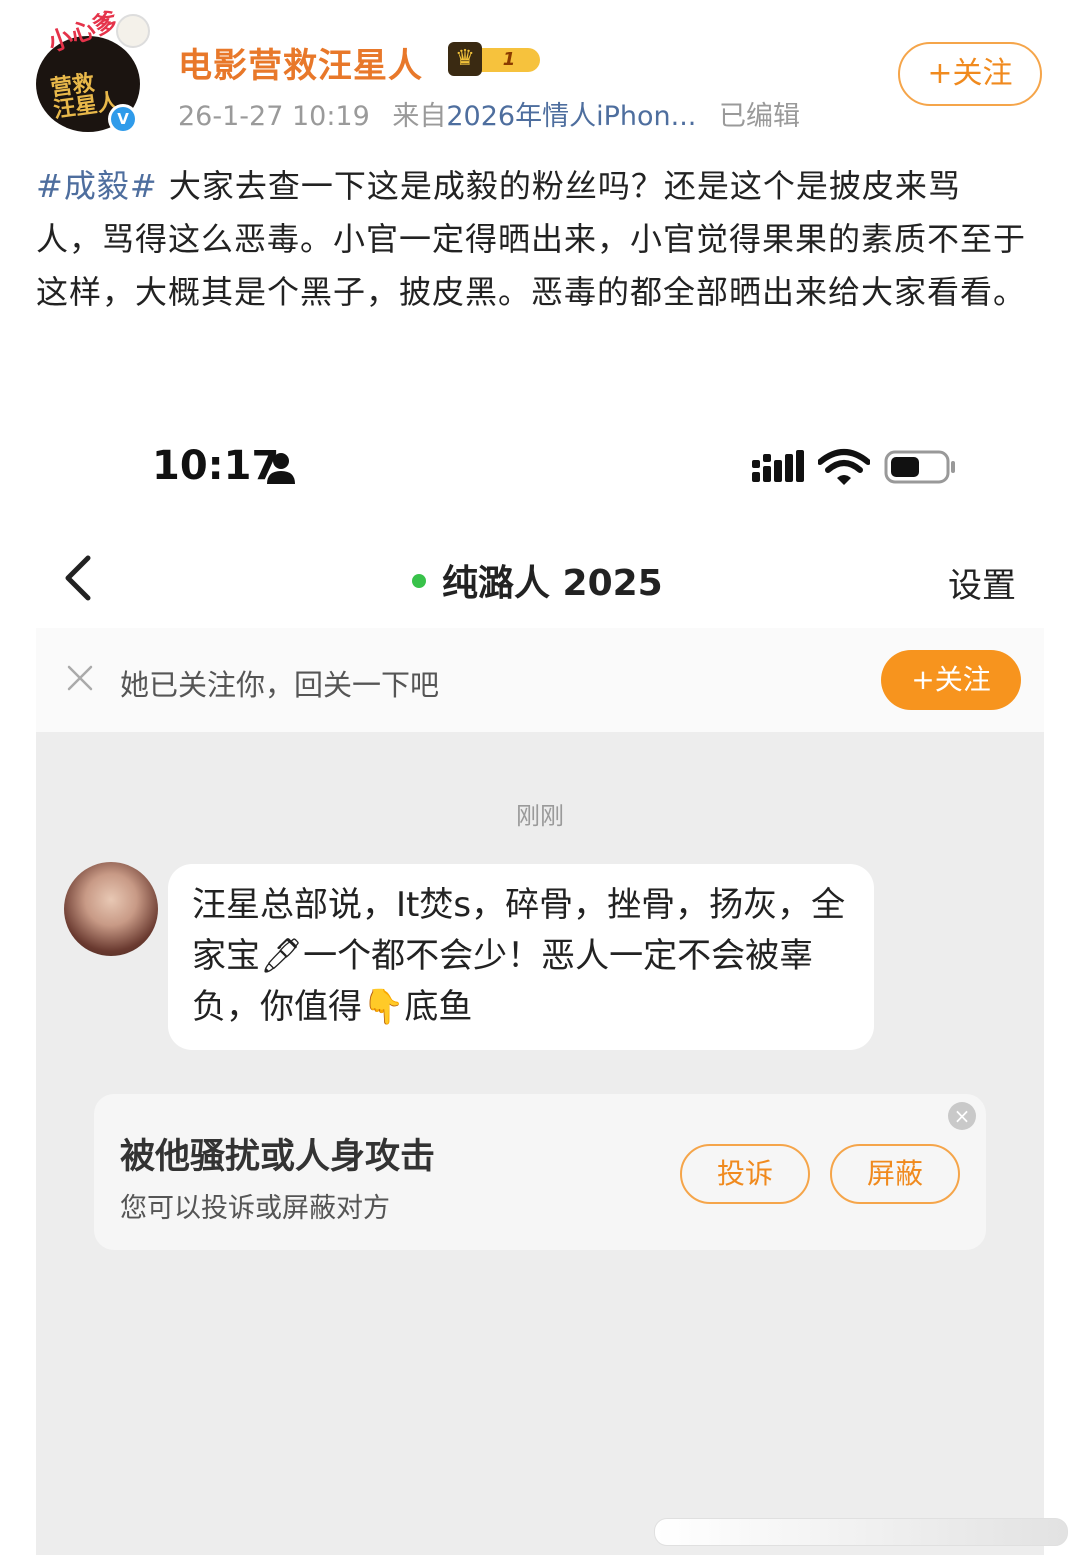  I want to click on chat-title-text: 纯潞人 2025, so click(552, 583).